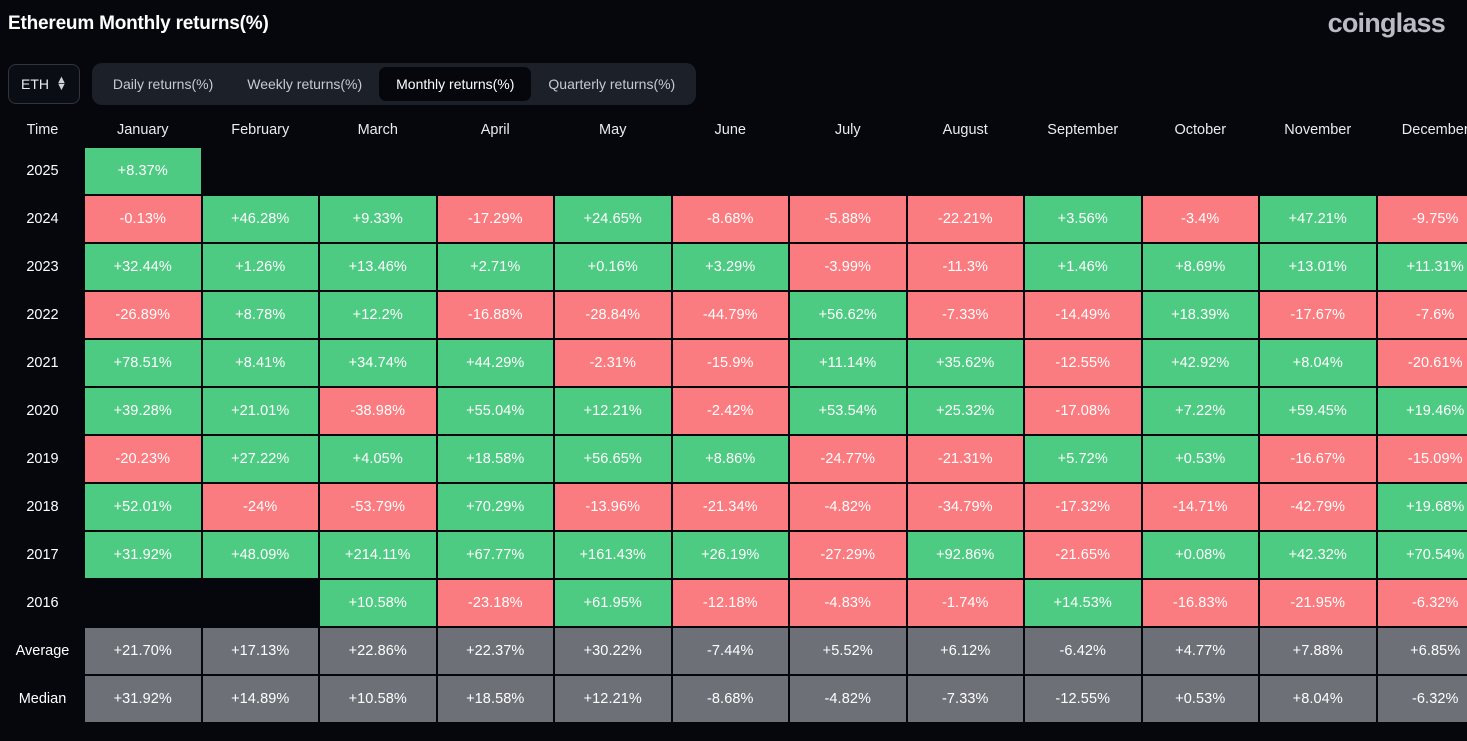 The width and height of the screenshot is (1467, 741). I want to click on cell-median-february: +14.89%, so click(260, 699).